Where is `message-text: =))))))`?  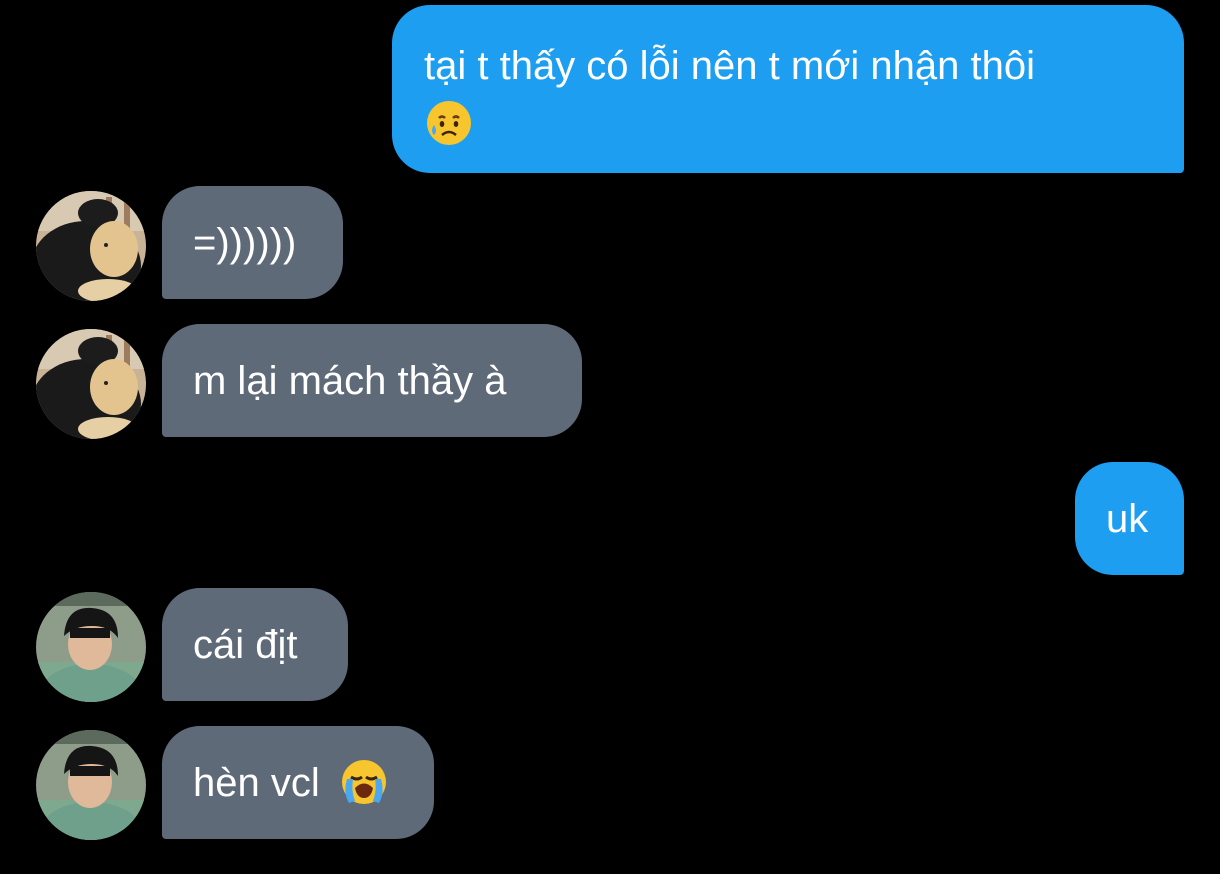 message-text: =)))))) is located at coordinates (245, 243).